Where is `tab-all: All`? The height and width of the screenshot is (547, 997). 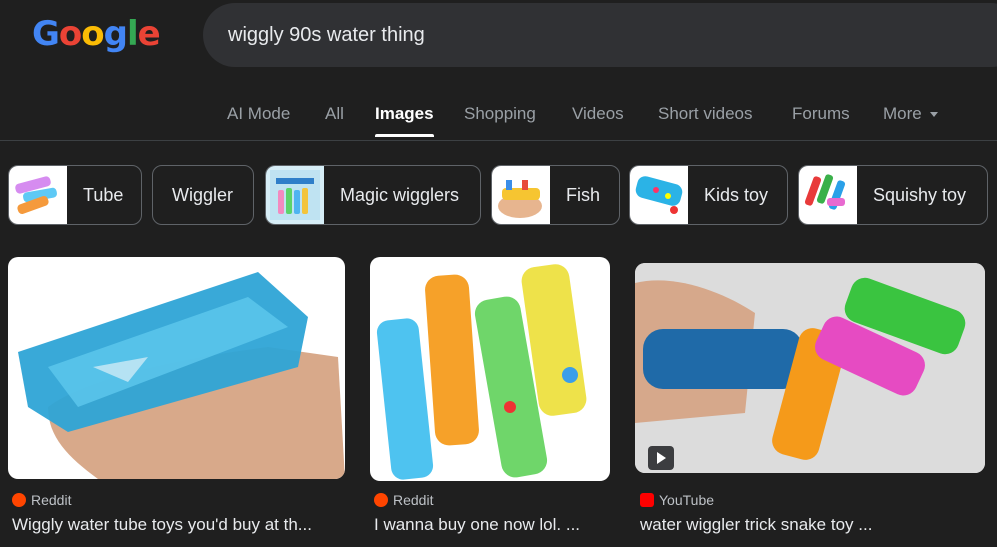 tab-all: All is located at coordinates (334, 114).